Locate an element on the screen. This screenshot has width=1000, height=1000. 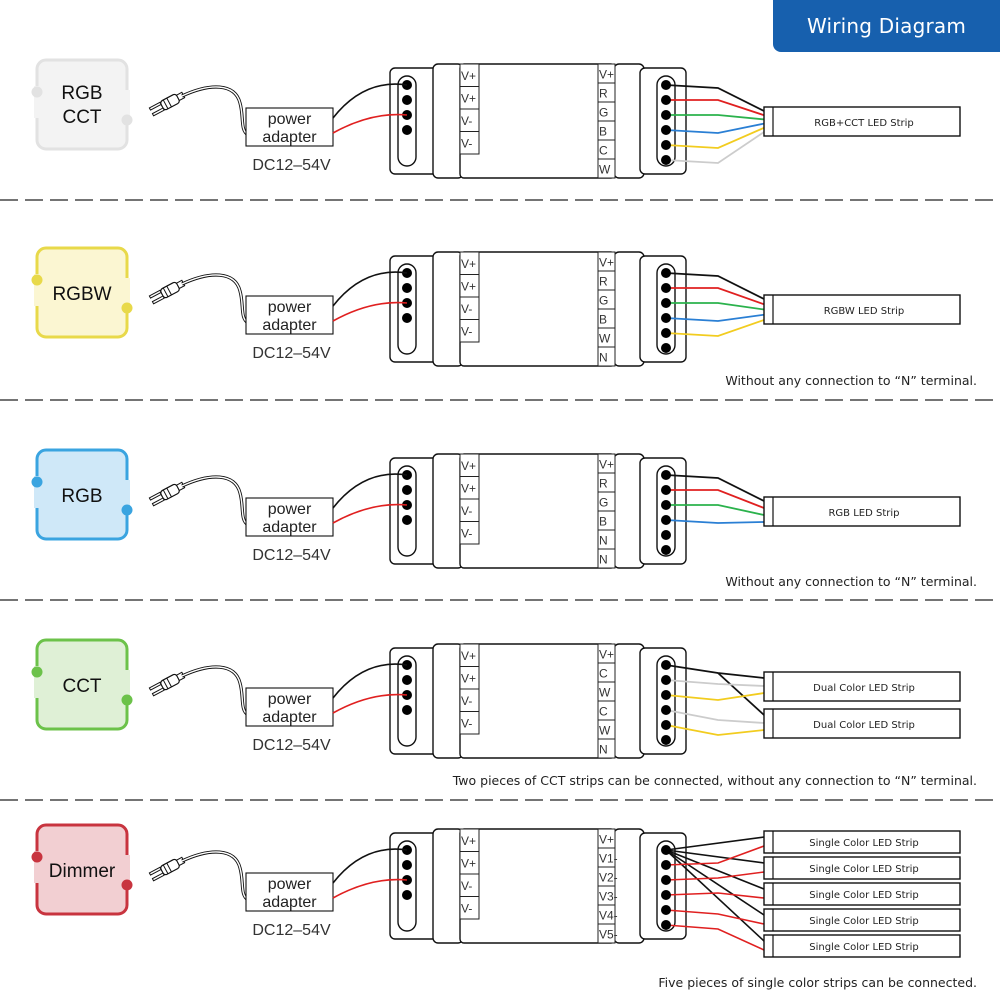
mode-badge is located at coordinates (82, 104).